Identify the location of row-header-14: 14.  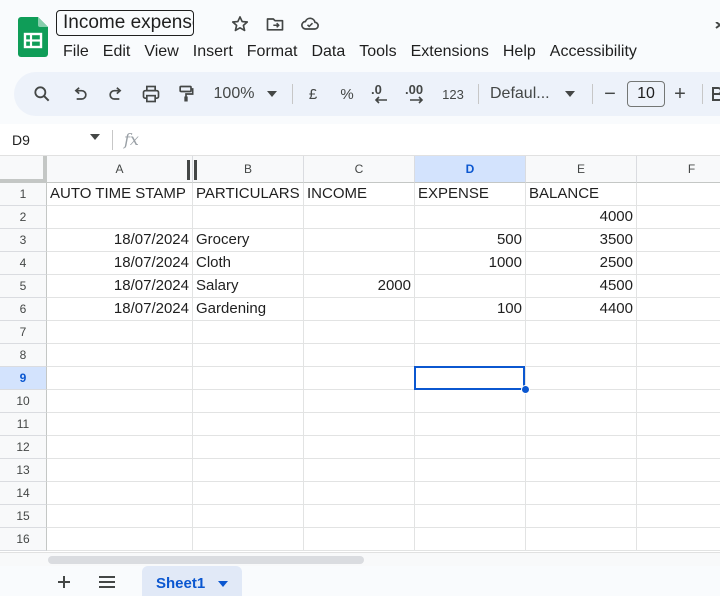
(23, 493).